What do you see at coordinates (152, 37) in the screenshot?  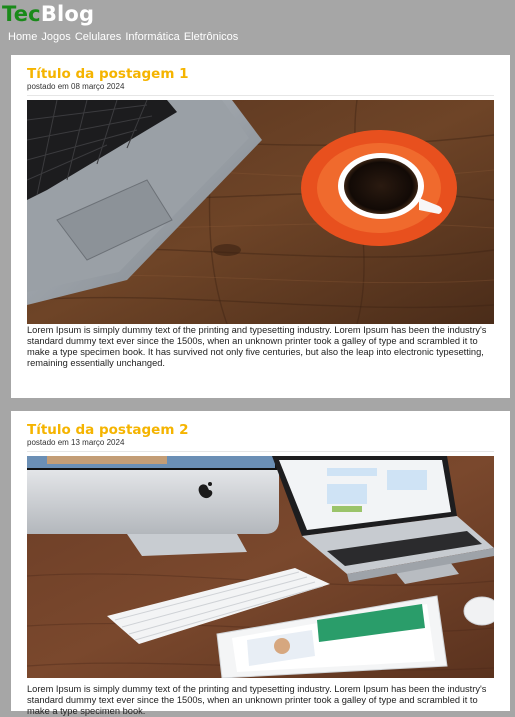 I see `nav-item-informatica: Informática` at bounding box center [152, 37].